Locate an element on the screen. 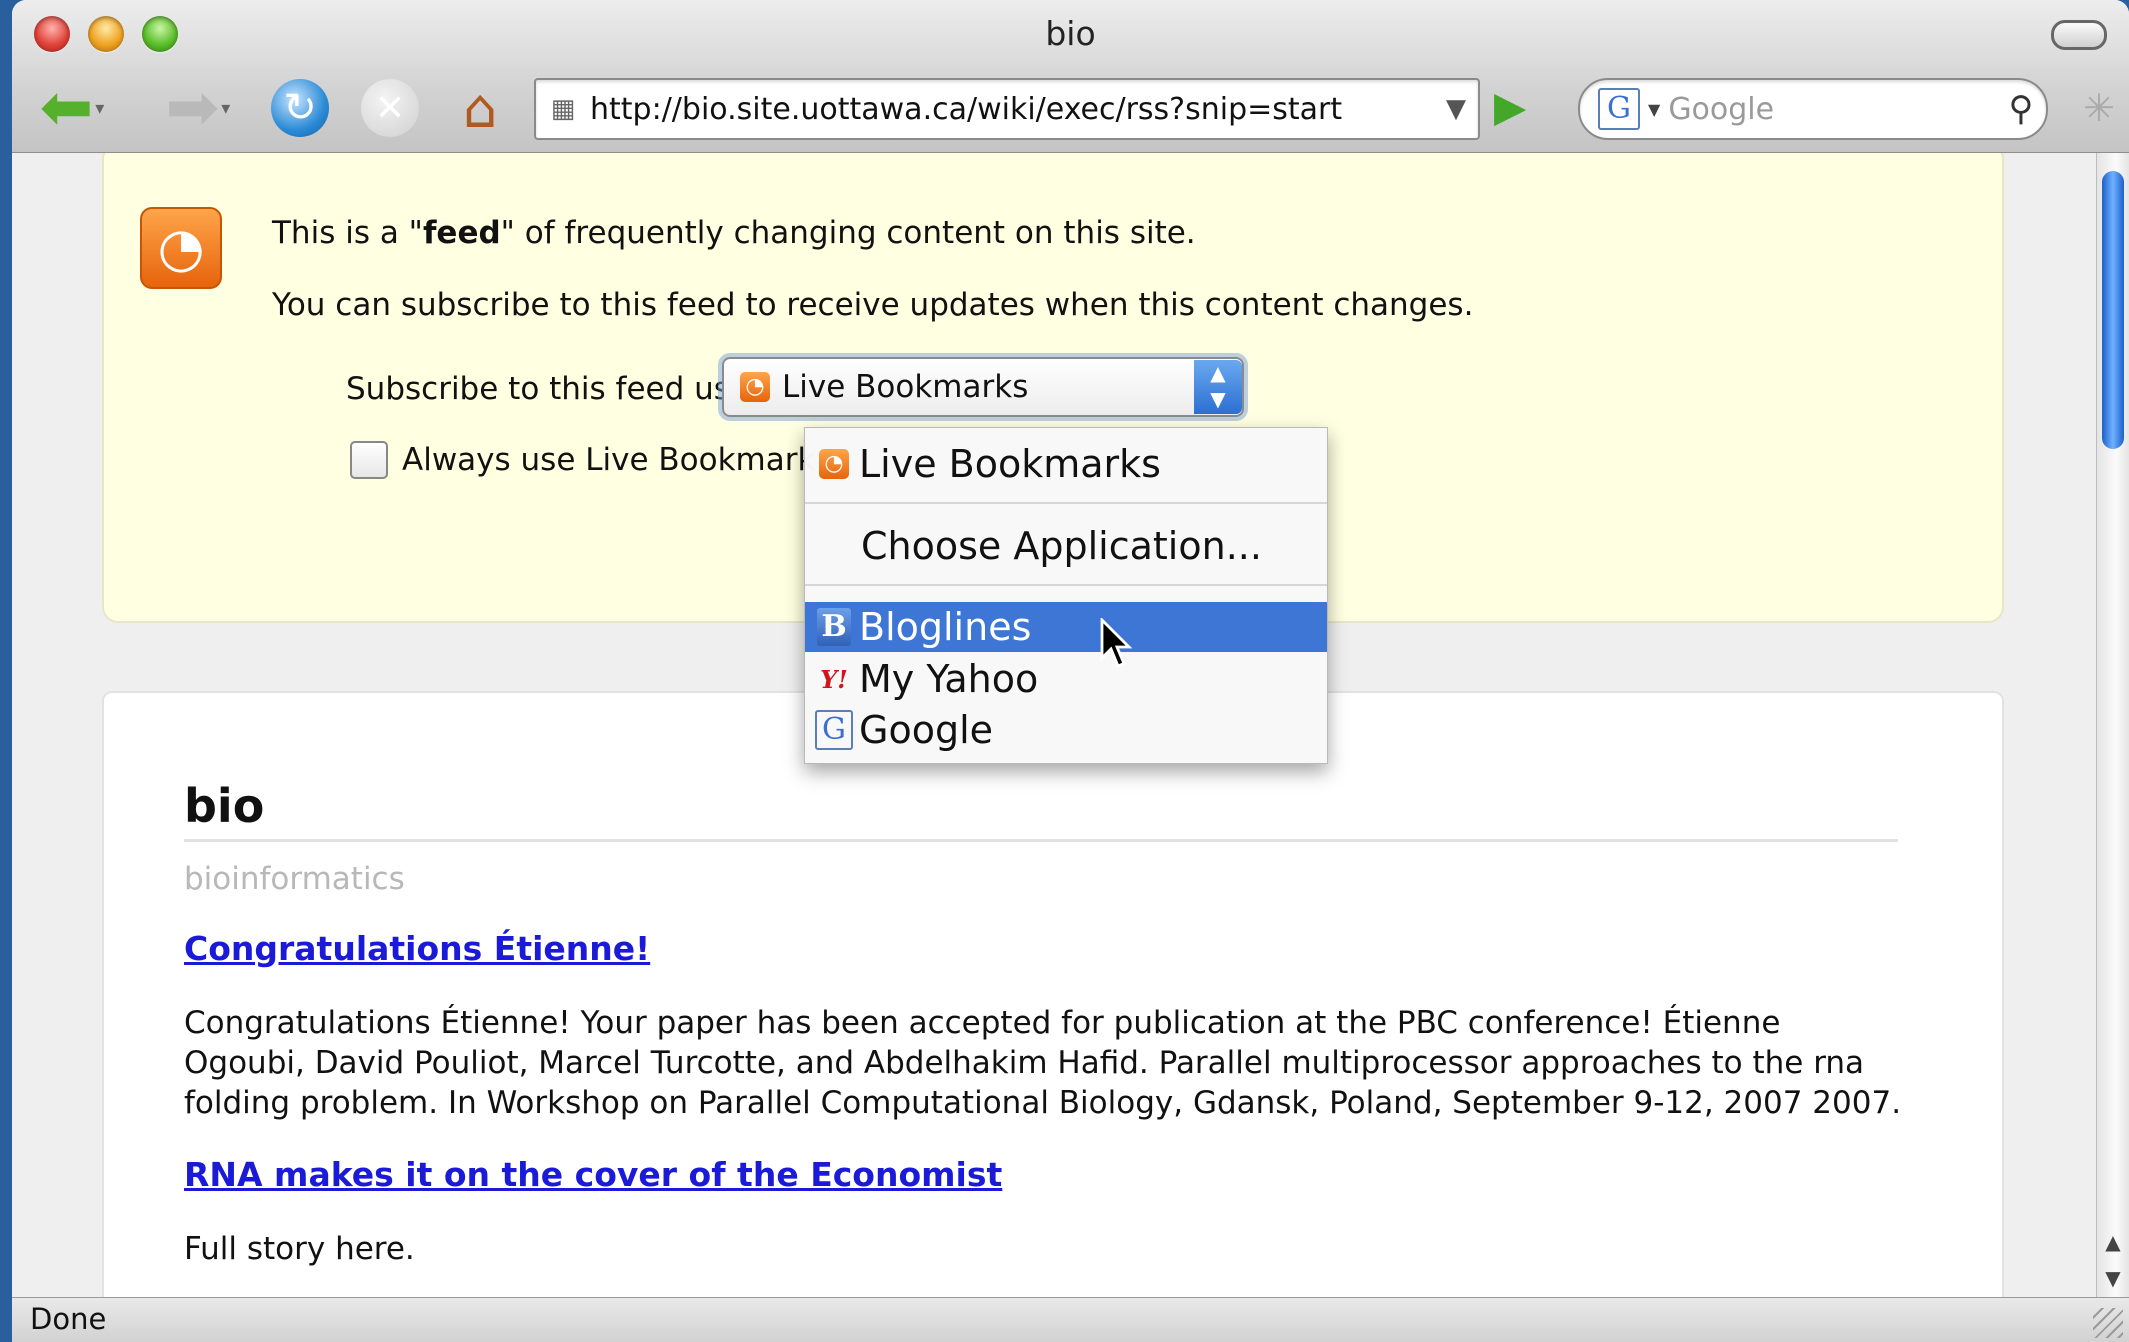 This screenshot has height=1342, width=2129. menu-item-my-yahoo: Y! My Yahoo is located at coordinates (1066, 679).